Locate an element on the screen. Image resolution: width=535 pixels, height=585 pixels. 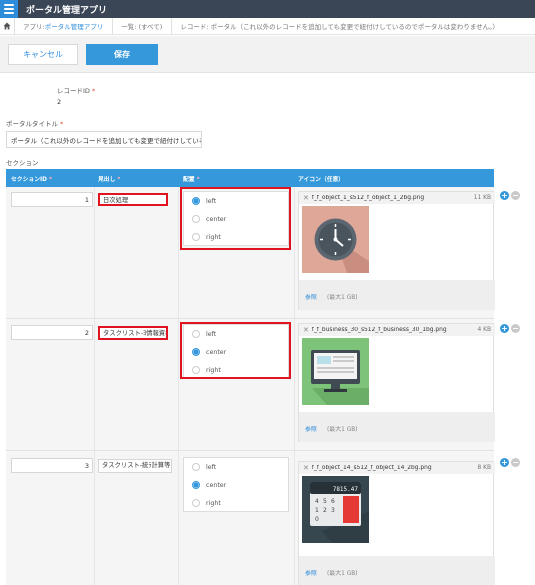
action-bar: キャンセル 保存 is located at coordinates (267, 54).